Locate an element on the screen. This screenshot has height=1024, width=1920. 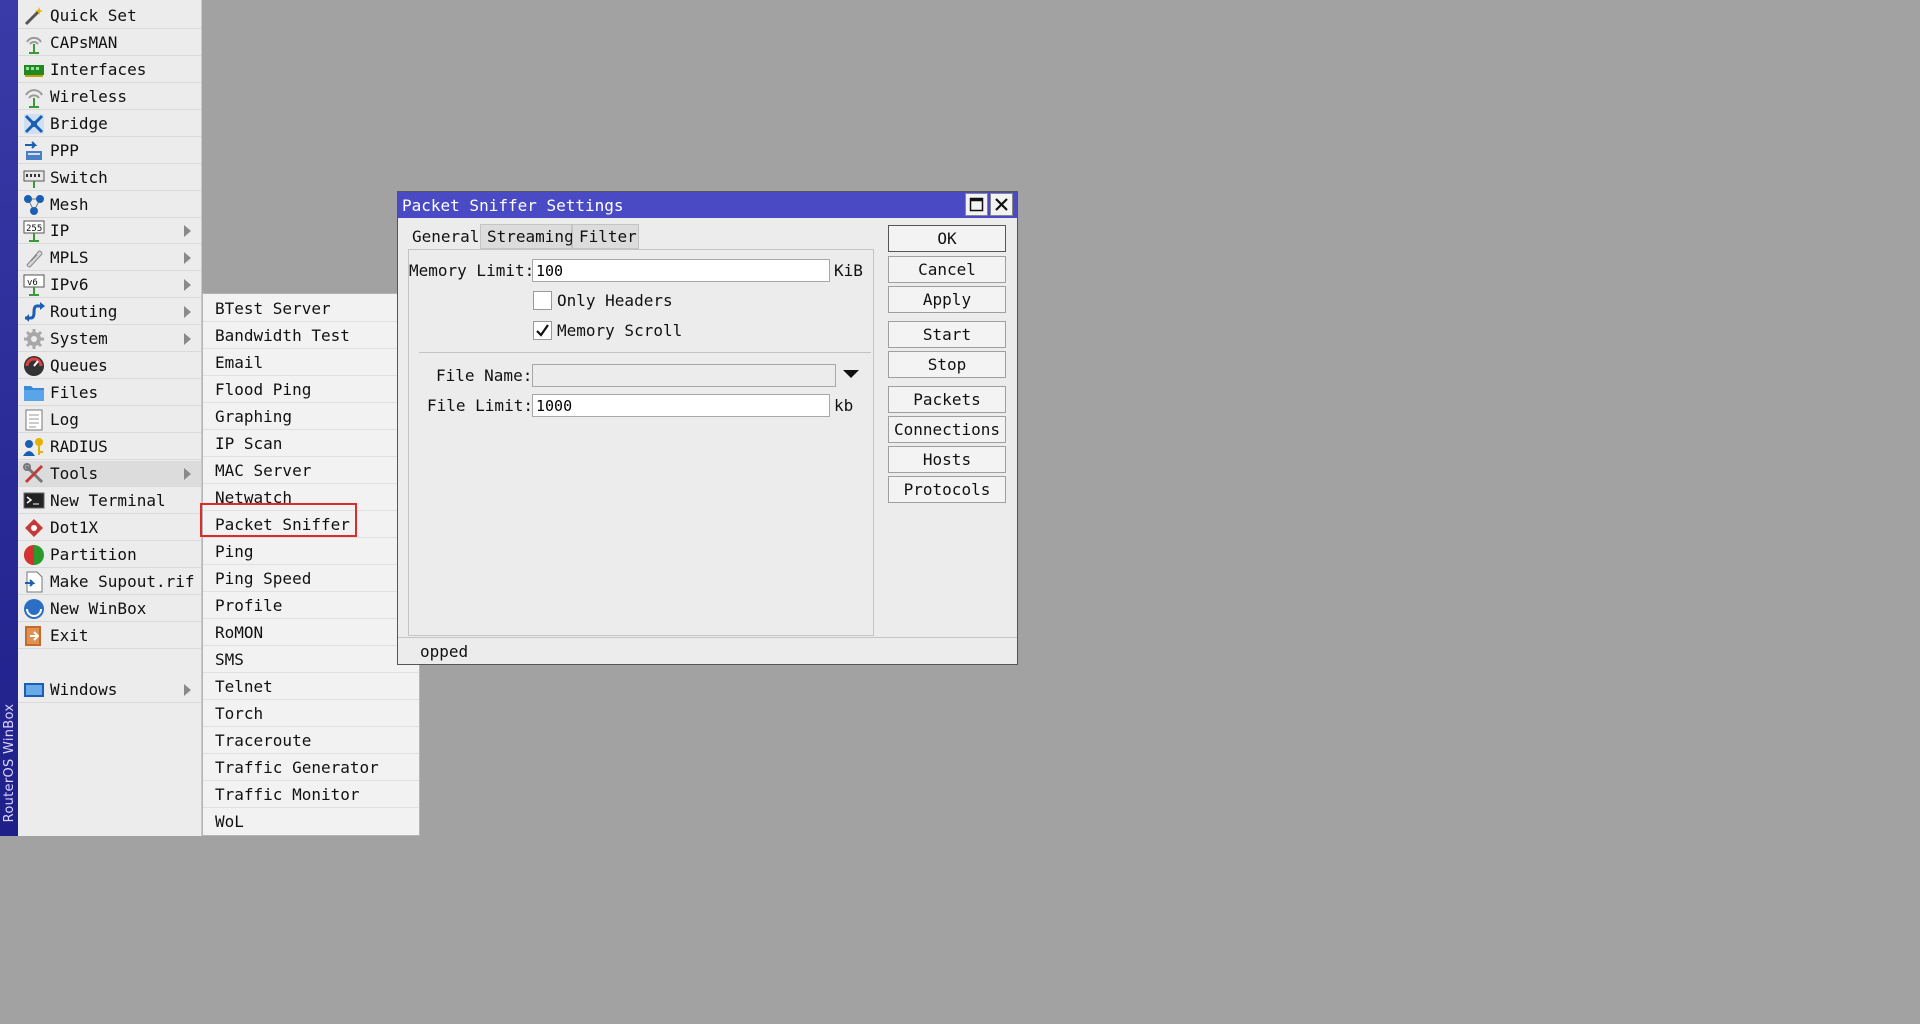
close-icon is located at coordinates (1001, 204).